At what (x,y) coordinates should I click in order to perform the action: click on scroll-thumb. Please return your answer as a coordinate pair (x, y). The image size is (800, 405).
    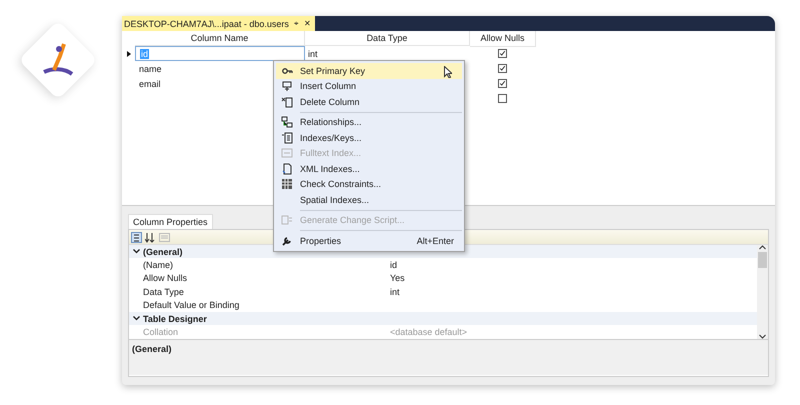
    Looking at the image, I should click on (762, 260).